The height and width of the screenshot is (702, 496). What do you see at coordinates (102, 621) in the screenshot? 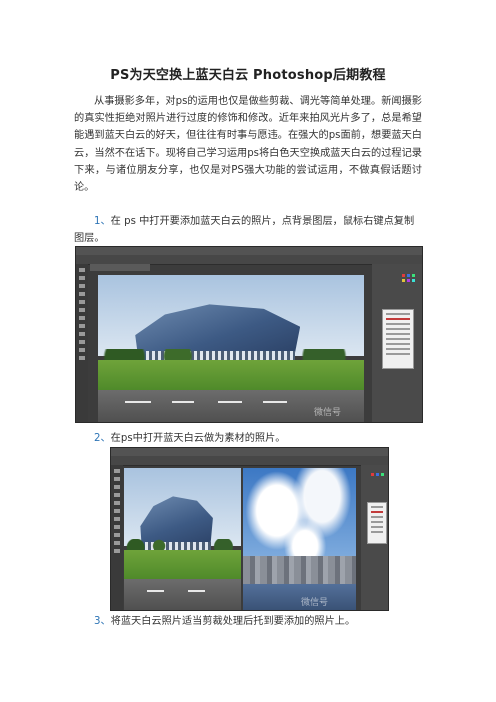
I see `step-3-number: 3、` at bounding box center [102, 621].